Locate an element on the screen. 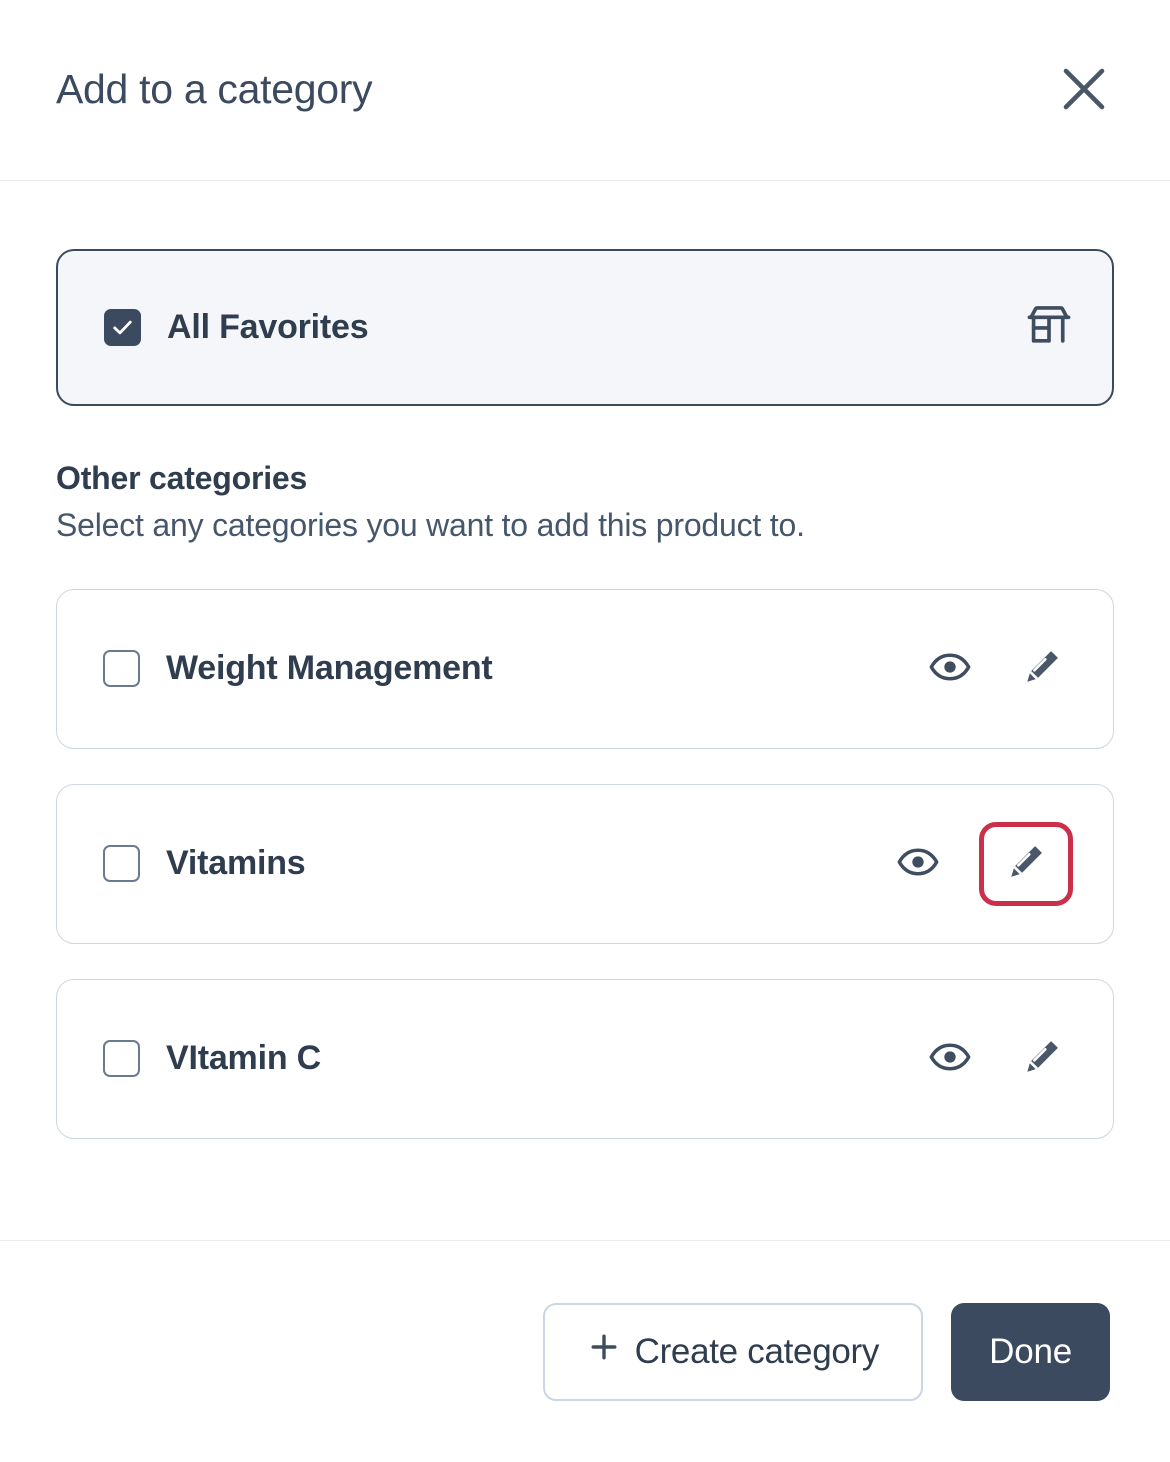 The height and width of the screenshot is (1462, 1170). close-icon is located at coordinates (1084, 90).